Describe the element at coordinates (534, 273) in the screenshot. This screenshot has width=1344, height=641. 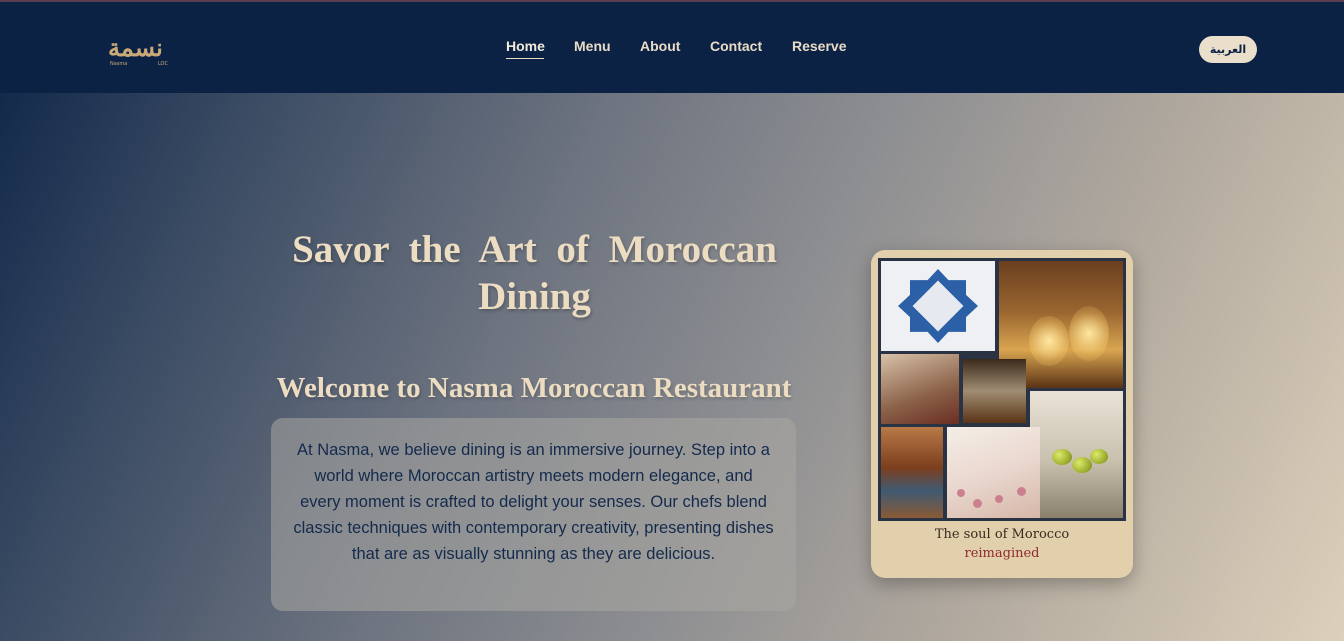
I see `hero-title: Savor the Art of Moroccan Dining` at that location.